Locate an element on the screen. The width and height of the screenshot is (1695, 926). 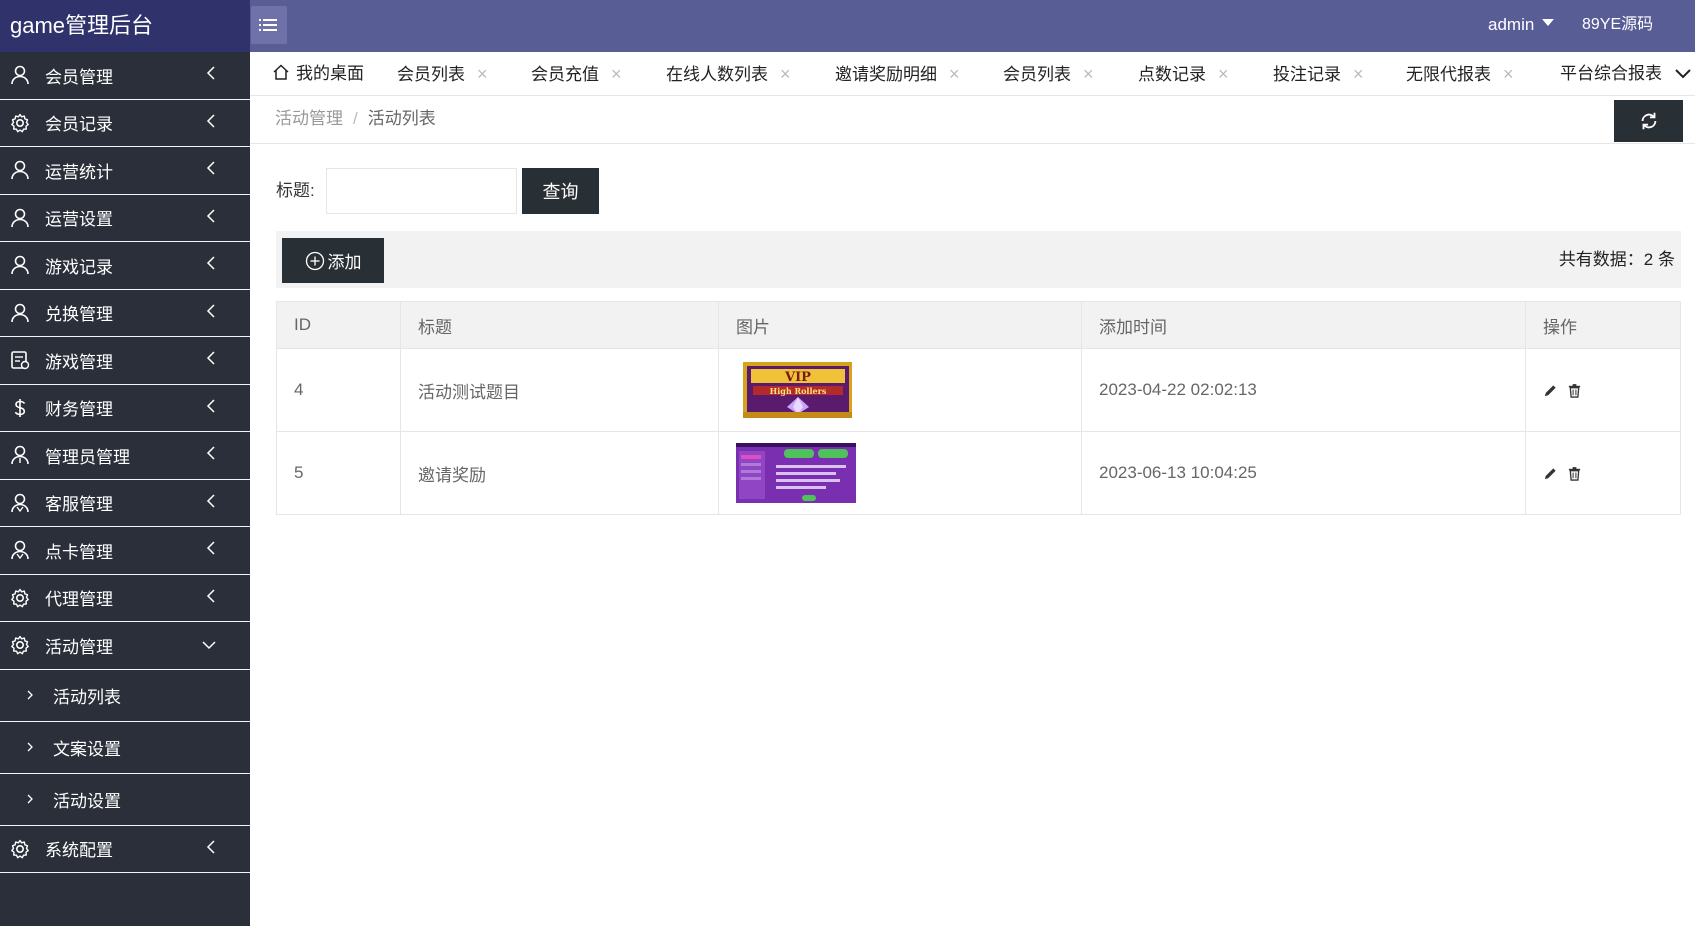
breadcrumb: 活动管理 / 活动列表 is located at coordinates (355, 119).